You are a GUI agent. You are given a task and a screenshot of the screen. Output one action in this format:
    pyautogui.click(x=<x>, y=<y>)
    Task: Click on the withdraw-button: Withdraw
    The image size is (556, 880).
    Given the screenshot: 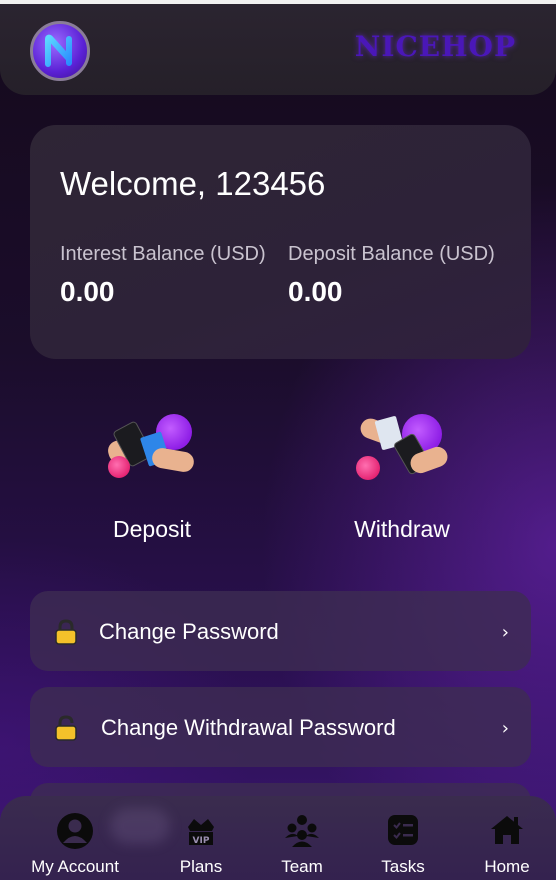 What is the action you would take?
    pyautogui.click(x=402, y=476)
    